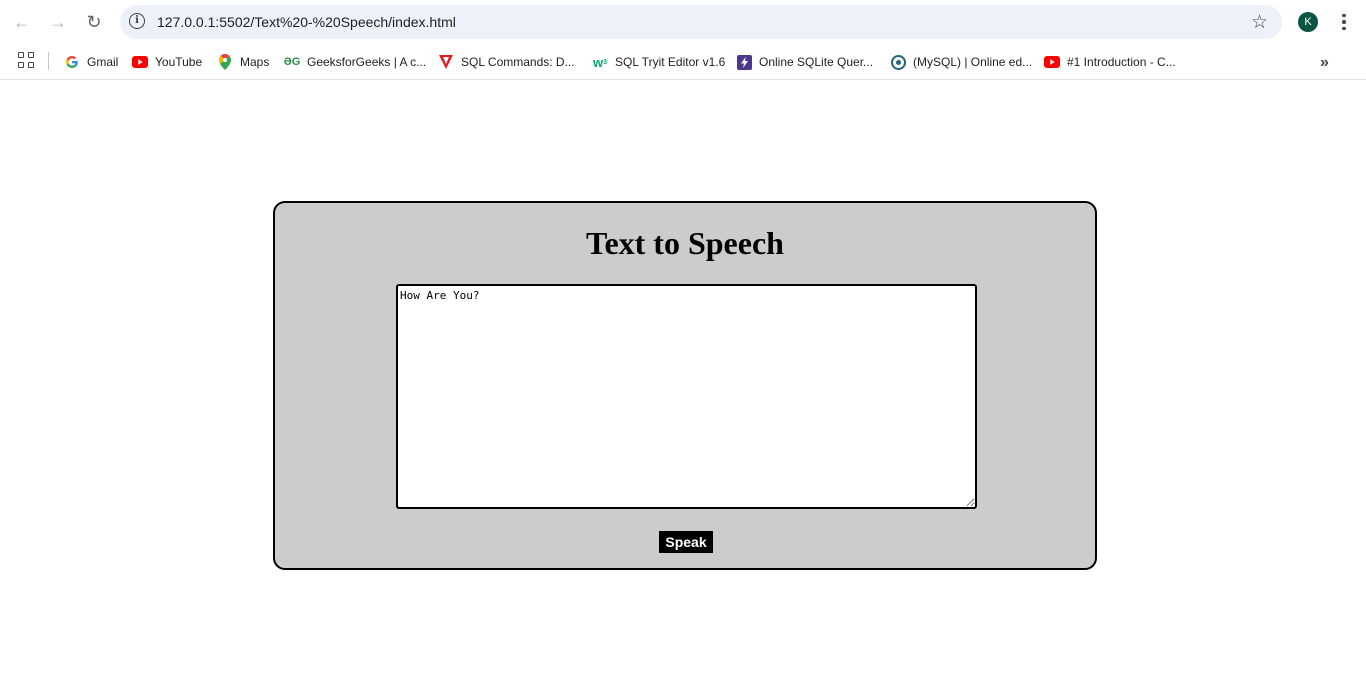 This screenshot has width=1366, height=686. What do you see at coordinates (48, 61) in the screenshot?
I see `bookmarks-divider` at bounding box center [48, 61].